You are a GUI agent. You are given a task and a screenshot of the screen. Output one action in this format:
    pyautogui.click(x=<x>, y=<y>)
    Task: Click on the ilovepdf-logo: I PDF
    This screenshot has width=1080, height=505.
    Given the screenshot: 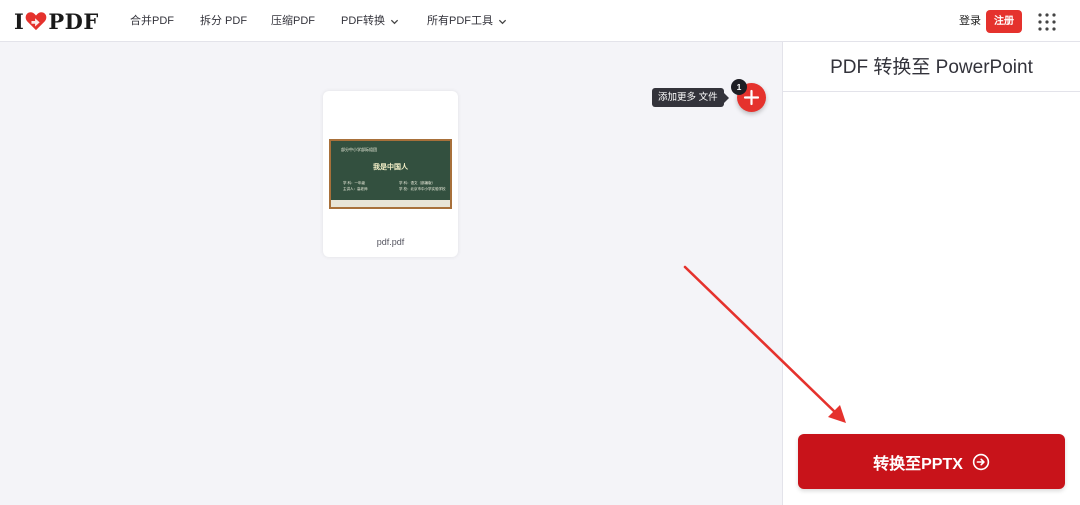 What is the action you would take?
    pyautogui.click(x=56, y=21)
    